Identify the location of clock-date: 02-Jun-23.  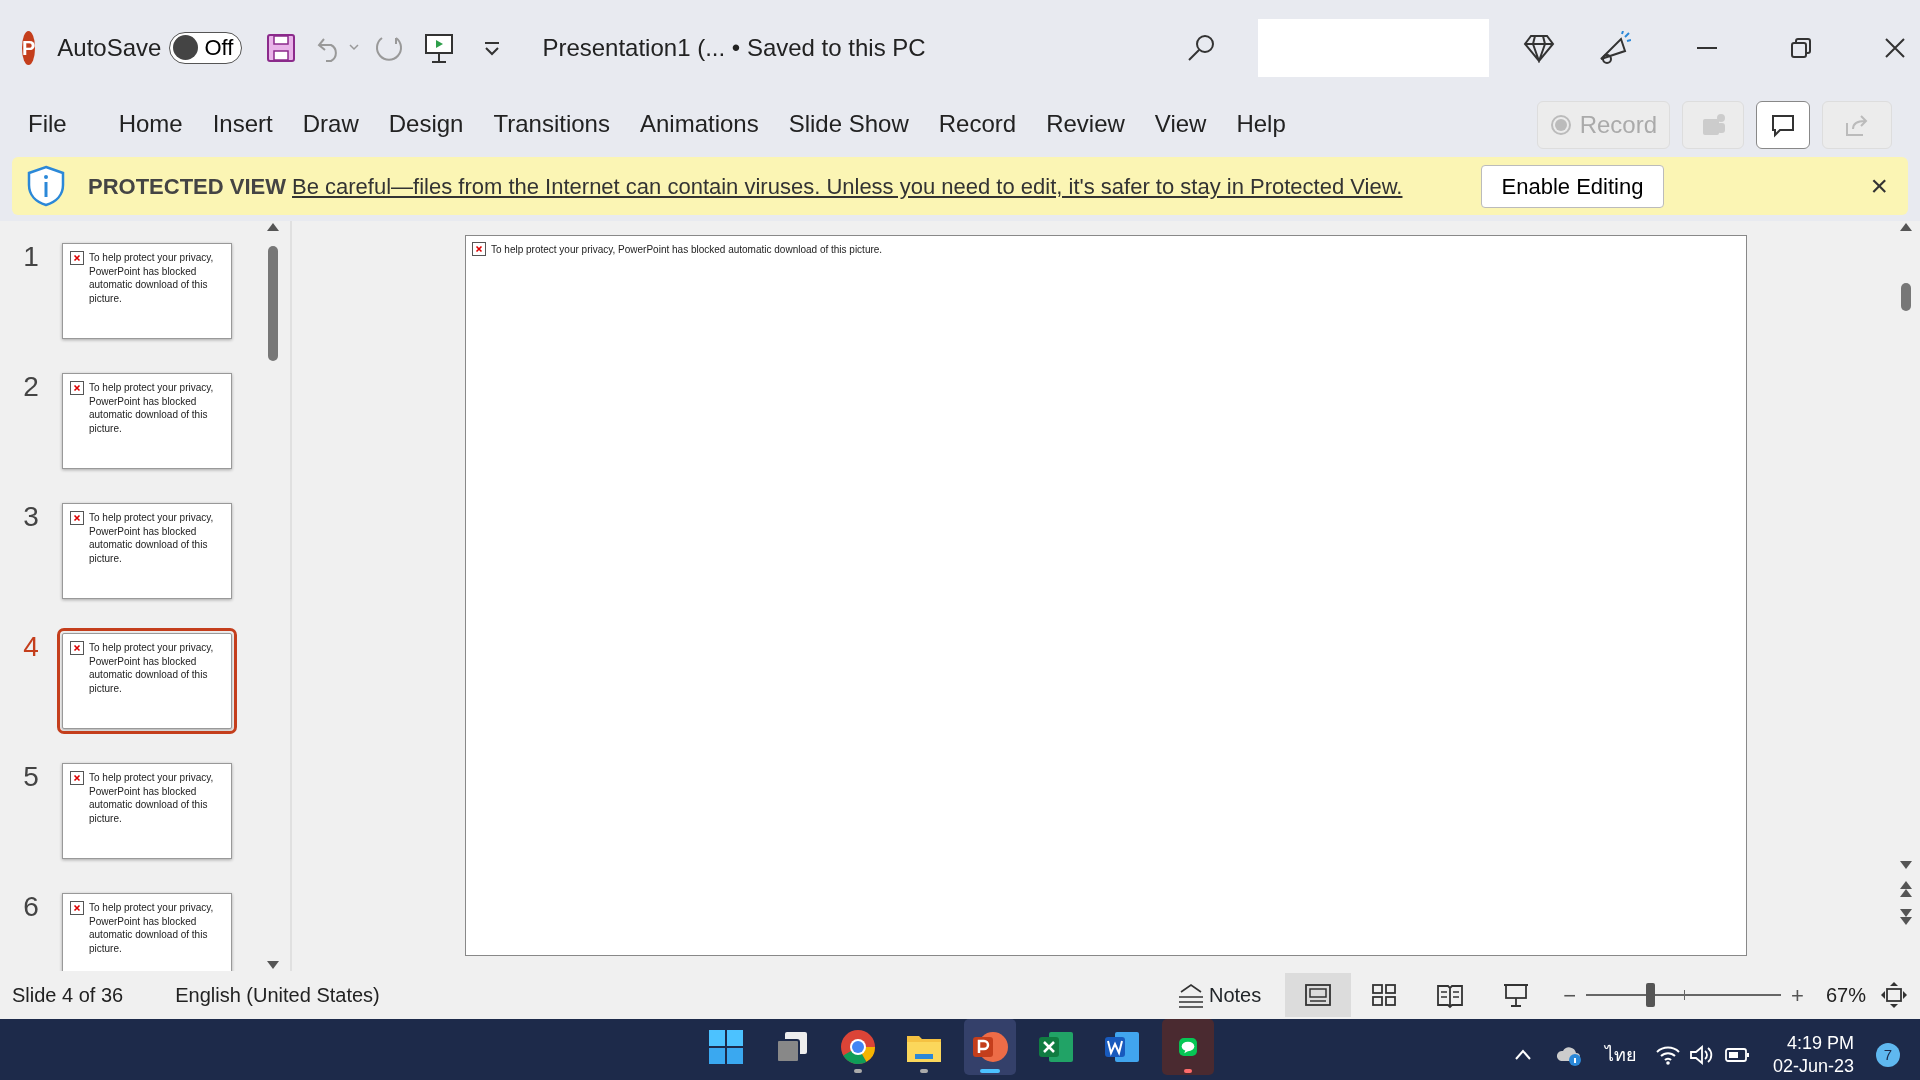
(1813, 1067).